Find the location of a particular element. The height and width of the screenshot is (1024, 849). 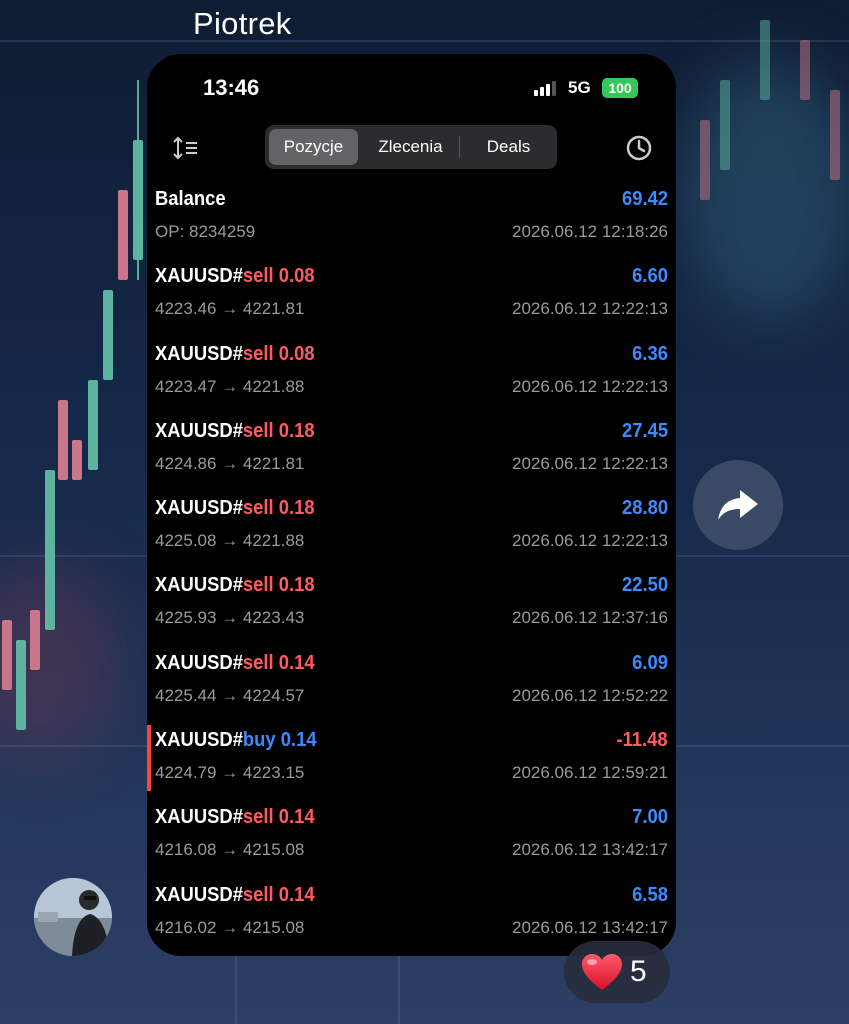

deal-prices: 4225.08 → 4221.88 is located at coordinates (230, 541).